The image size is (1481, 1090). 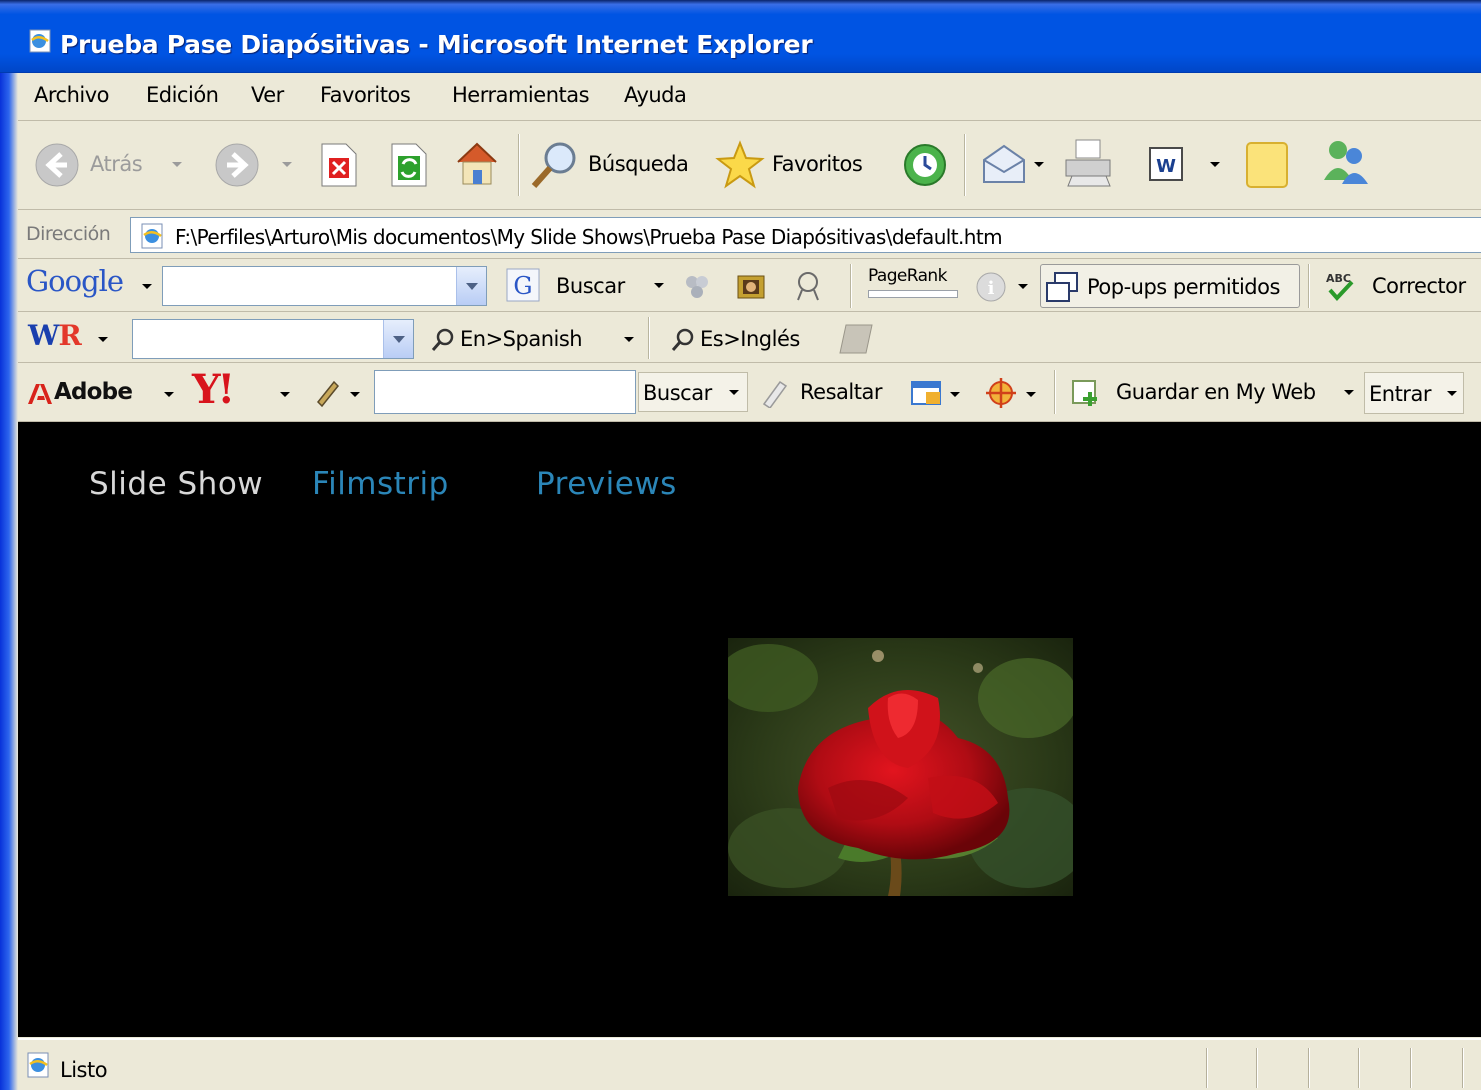 What do you see at coordinates (1170, 286) in the screenshot?
I see `popup-blocker-button: Pop-ups permitidos` at bounding box center [1170, 286].